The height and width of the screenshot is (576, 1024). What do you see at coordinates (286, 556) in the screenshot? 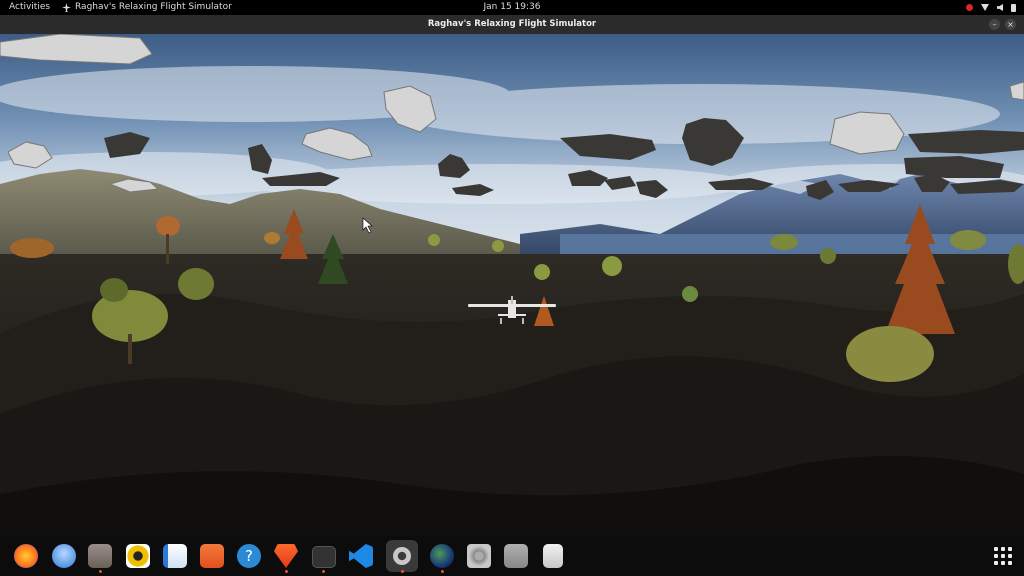
I see `brave-icon` at bounding box center [286, 556].